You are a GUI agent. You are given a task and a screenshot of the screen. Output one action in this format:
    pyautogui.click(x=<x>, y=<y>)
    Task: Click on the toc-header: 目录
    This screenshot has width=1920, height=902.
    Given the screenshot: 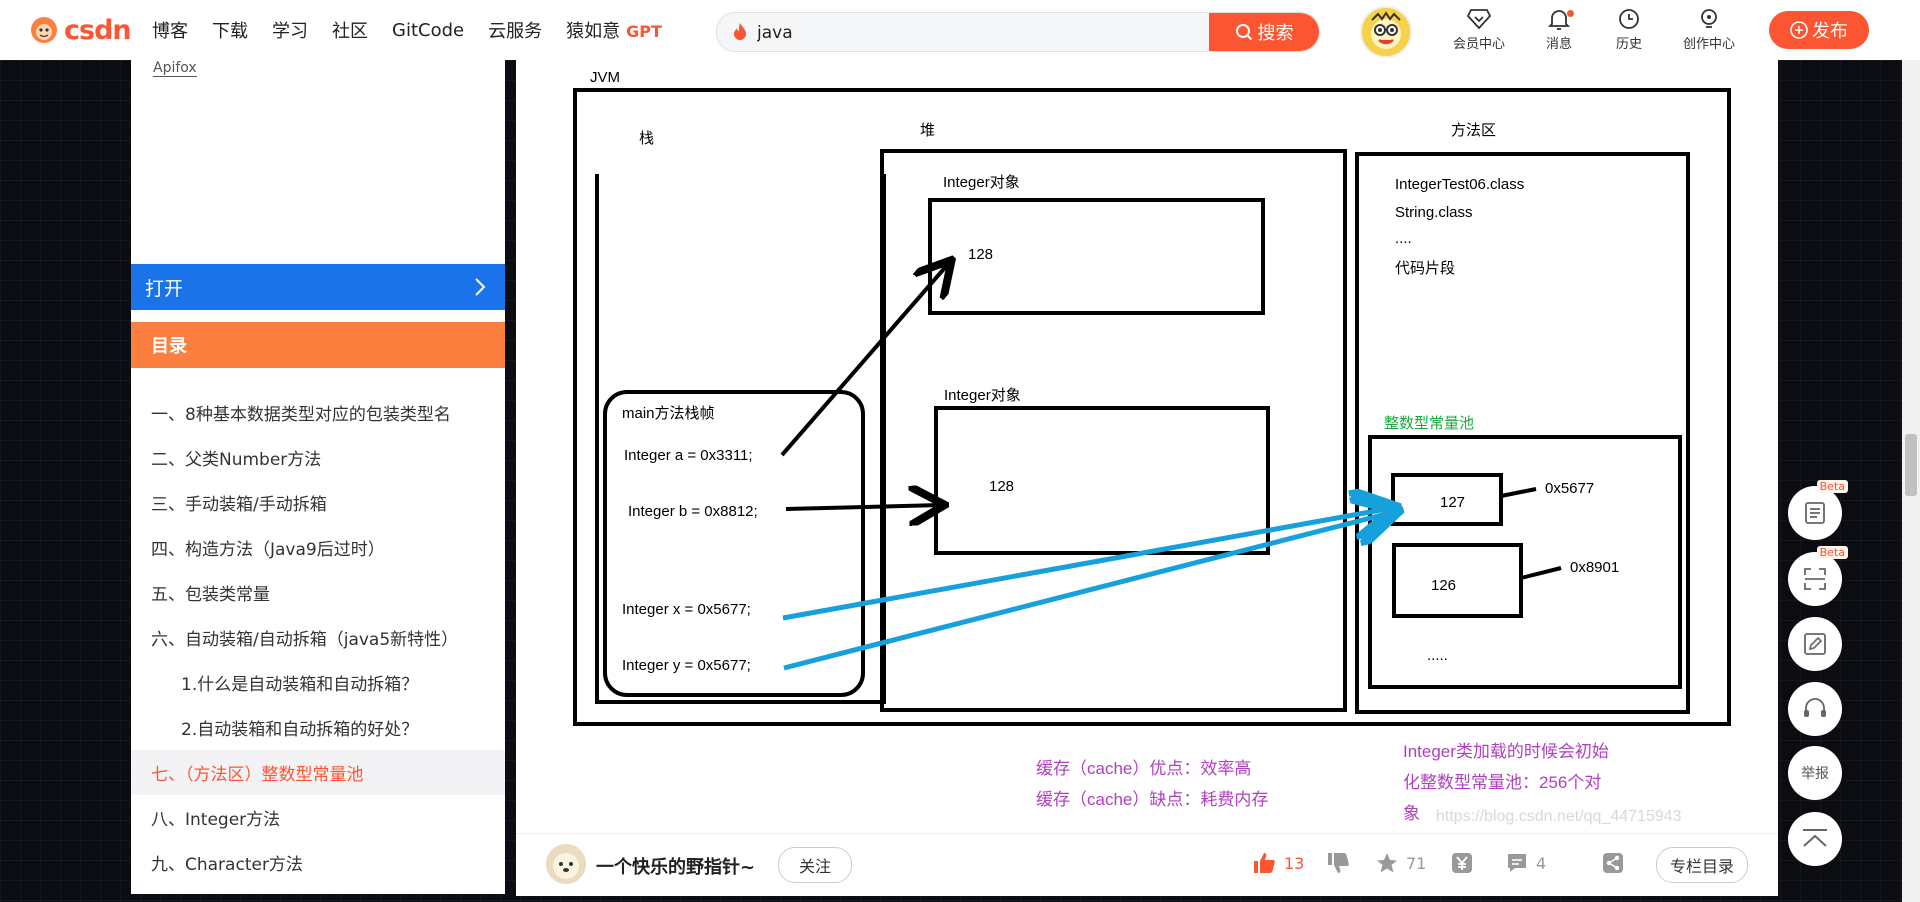 What is the action you would take?
    pyautogui.click(x=318, y=345)
    